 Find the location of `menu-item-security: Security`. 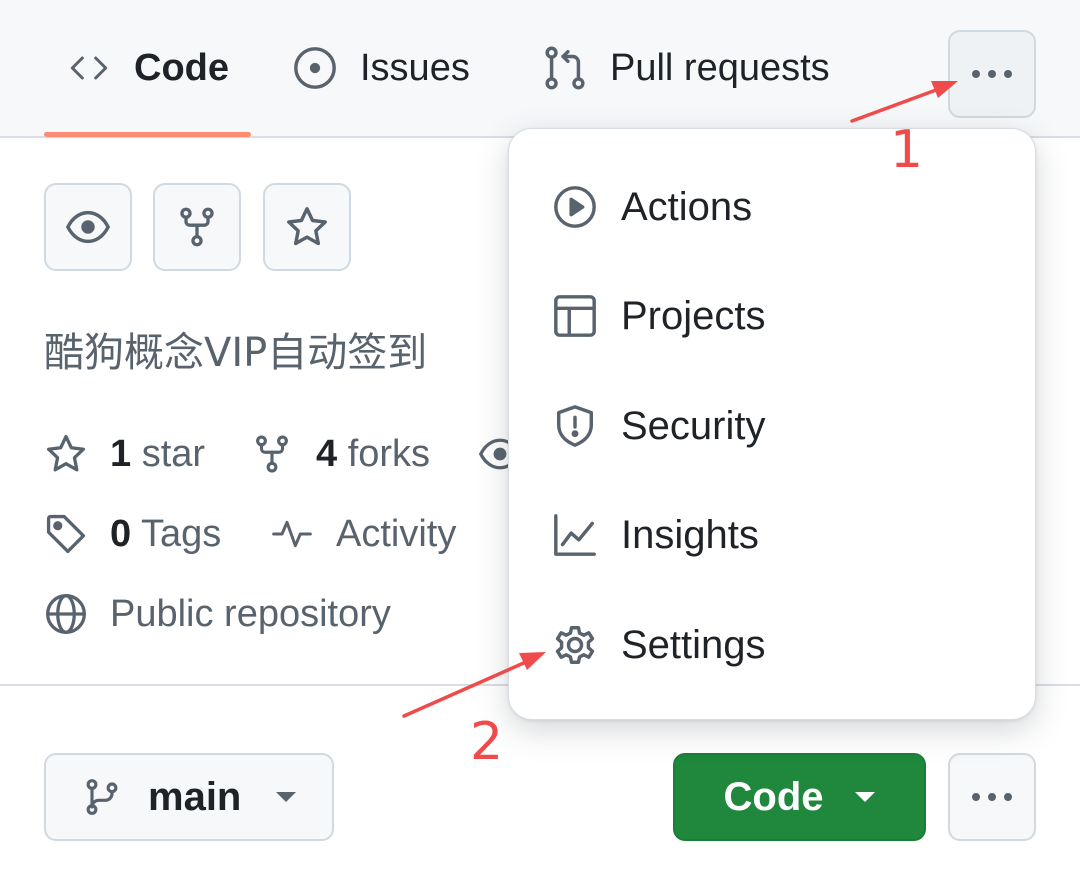

menu-item-security: Security is located at coordinates (773, 426).